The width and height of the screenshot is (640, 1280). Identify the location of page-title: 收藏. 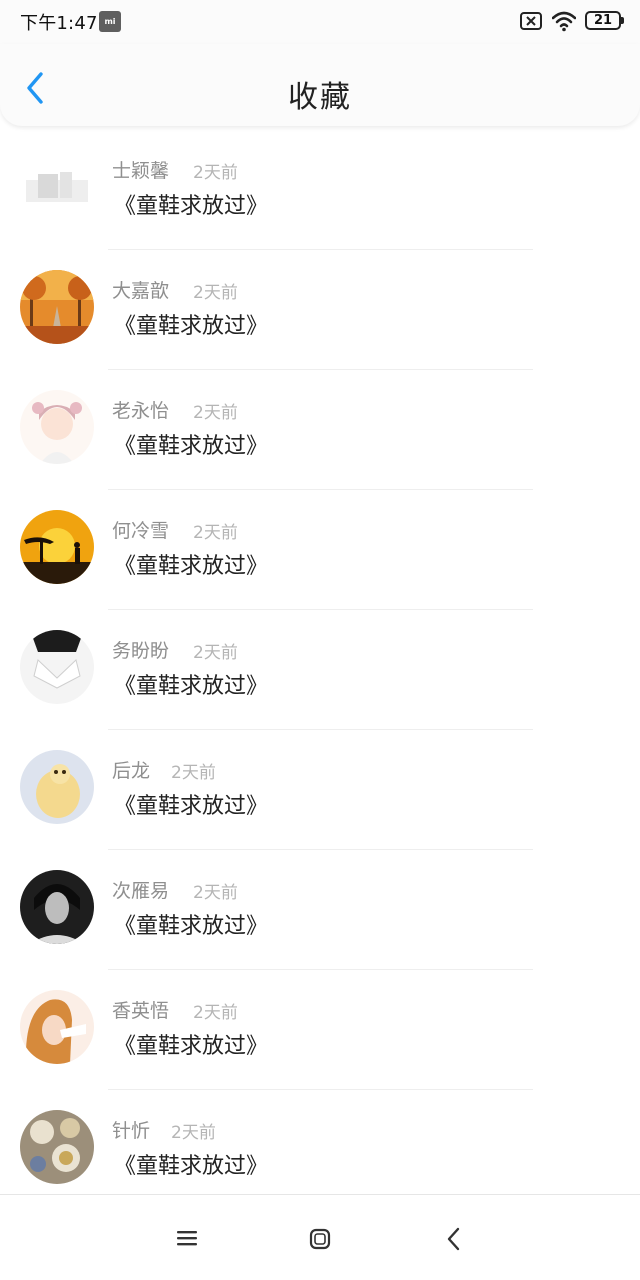
(320, 97).